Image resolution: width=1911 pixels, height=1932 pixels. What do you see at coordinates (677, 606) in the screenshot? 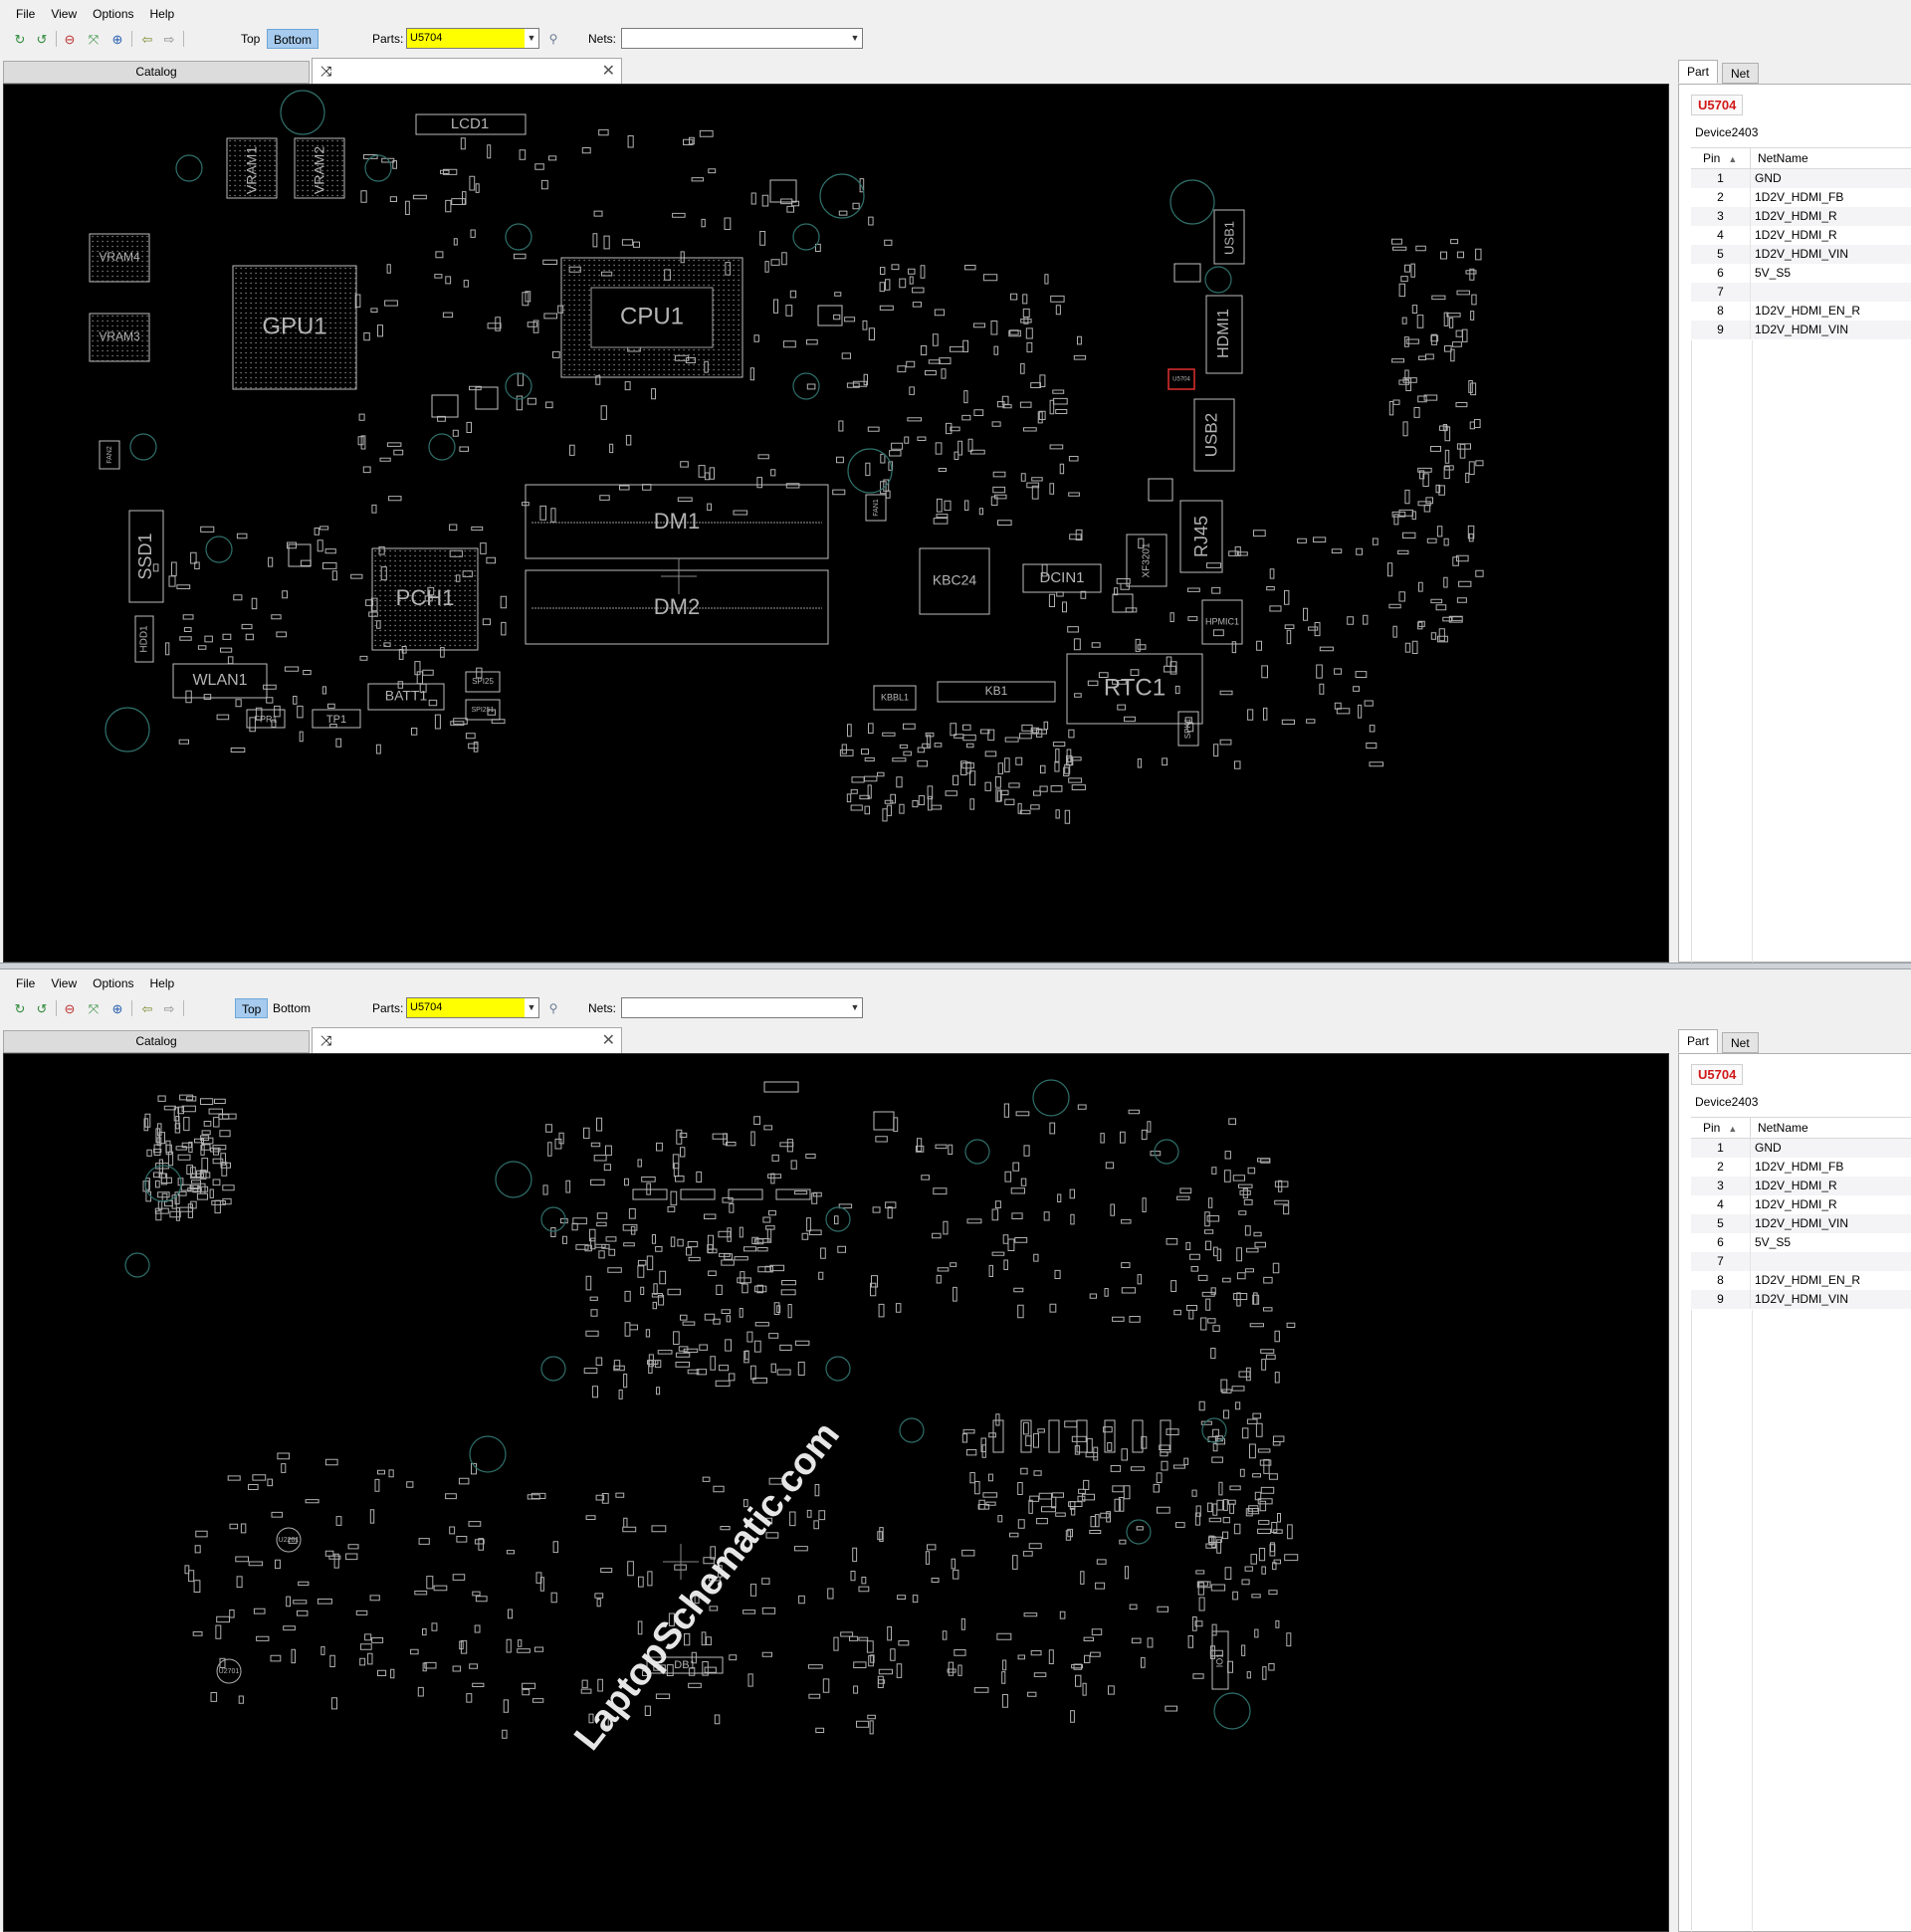
I see `component-label: DM2` at bounding box center [677, 606].